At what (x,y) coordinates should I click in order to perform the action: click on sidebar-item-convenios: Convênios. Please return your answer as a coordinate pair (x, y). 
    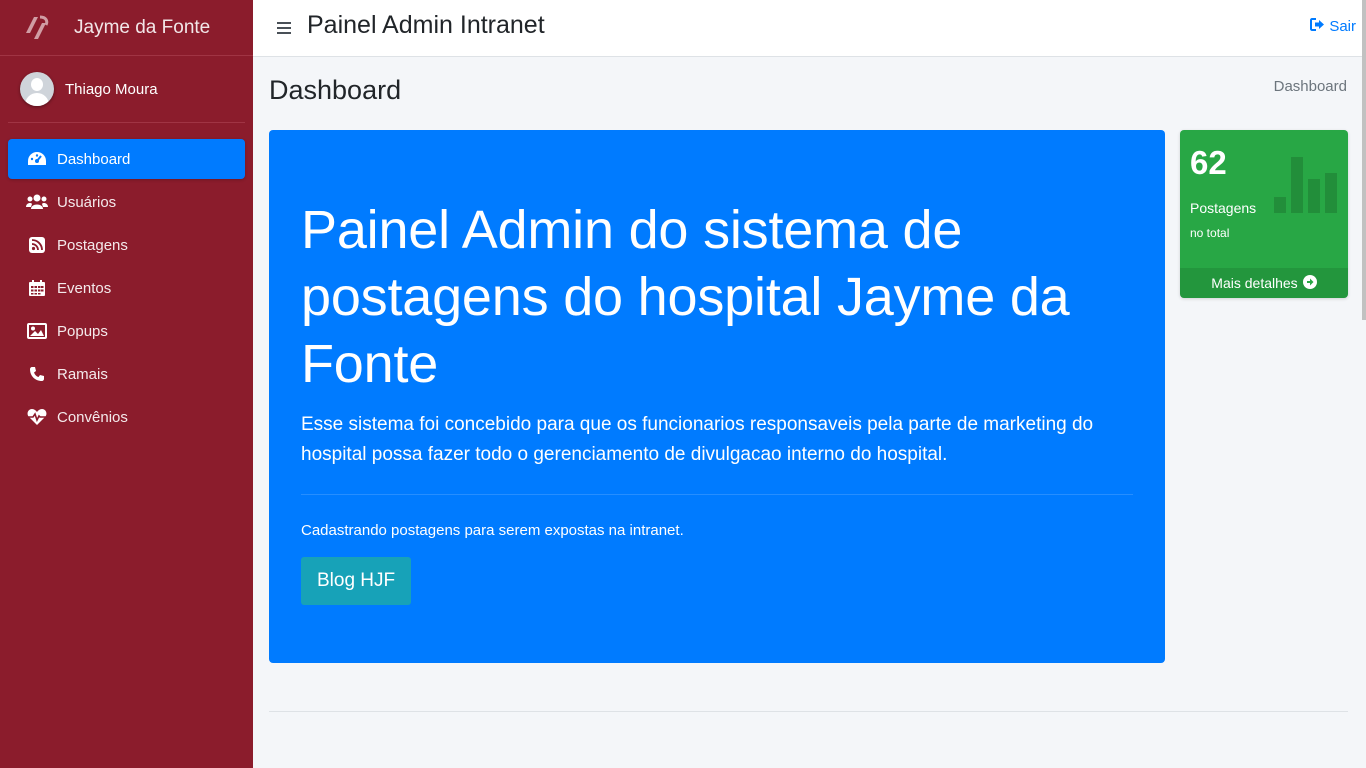
    Looking at the image, I should click on (126, 417).